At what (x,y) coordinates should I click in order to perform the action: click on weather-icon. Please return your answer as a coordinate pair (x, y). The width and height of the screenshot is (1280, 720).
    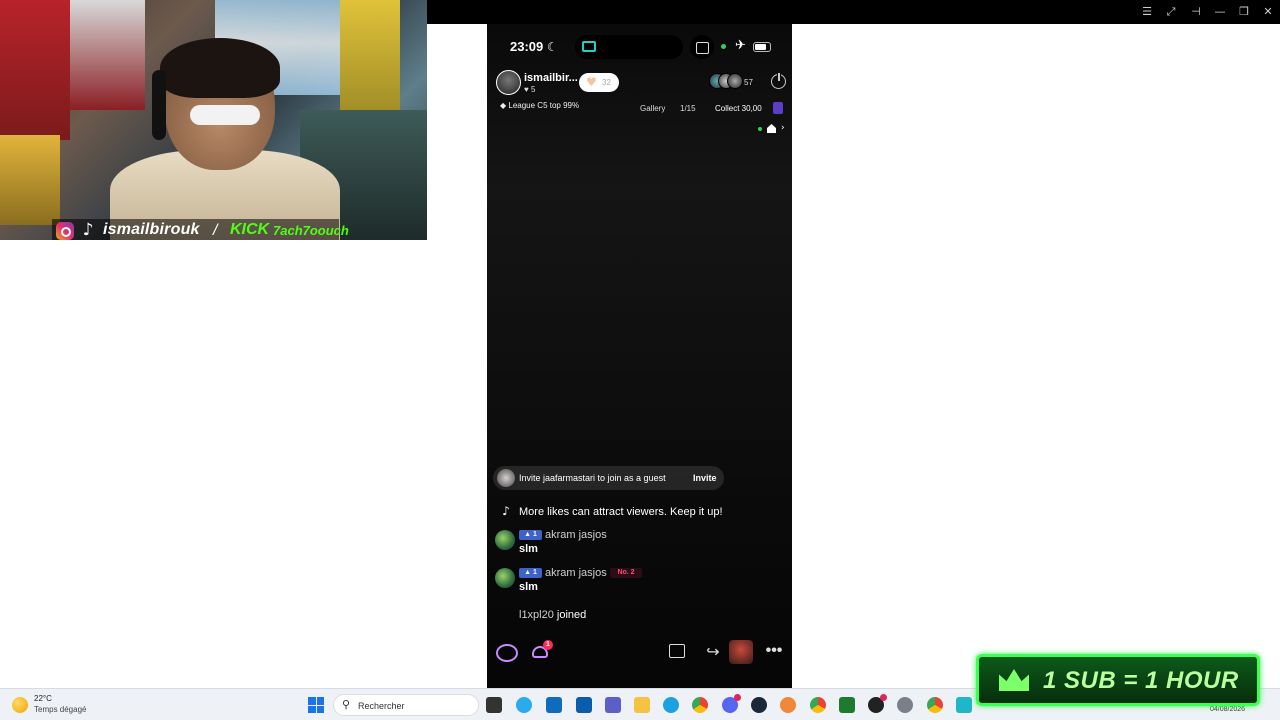
    Looking at the image, I should click on (20, 705).